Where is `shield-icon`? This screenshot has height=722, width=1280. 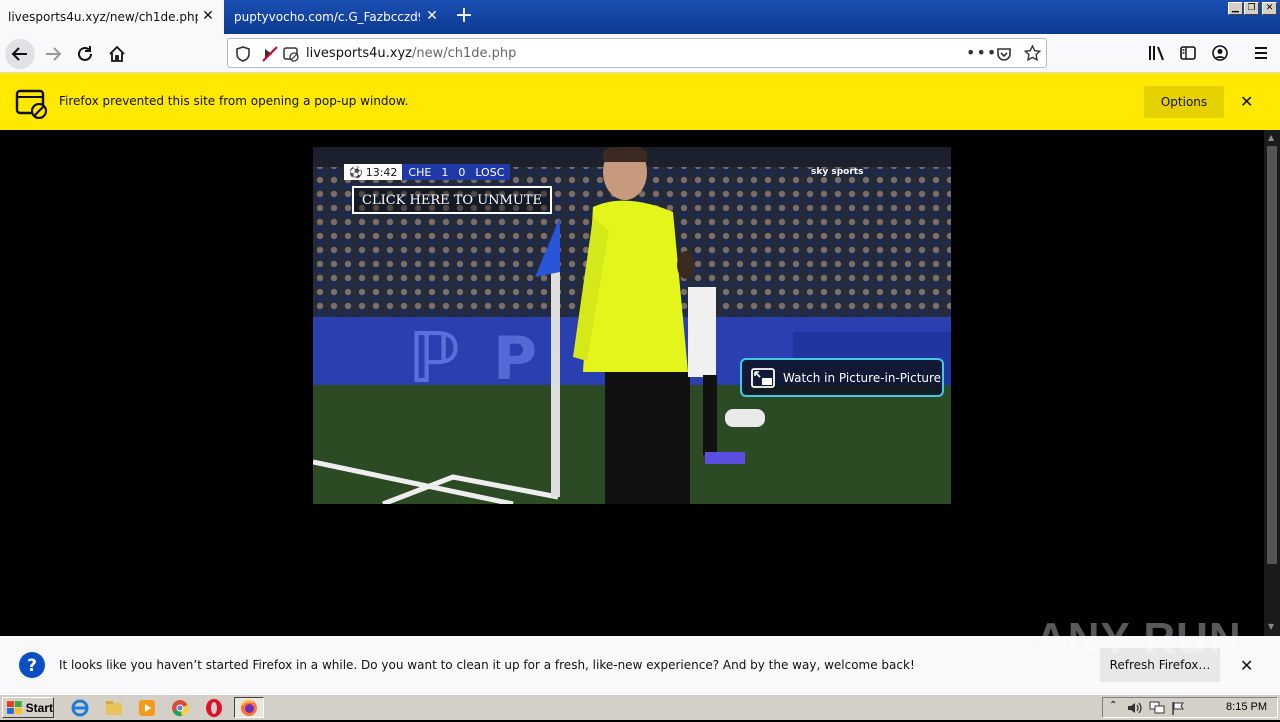 shield-icon is located at coordinates (243, 54).